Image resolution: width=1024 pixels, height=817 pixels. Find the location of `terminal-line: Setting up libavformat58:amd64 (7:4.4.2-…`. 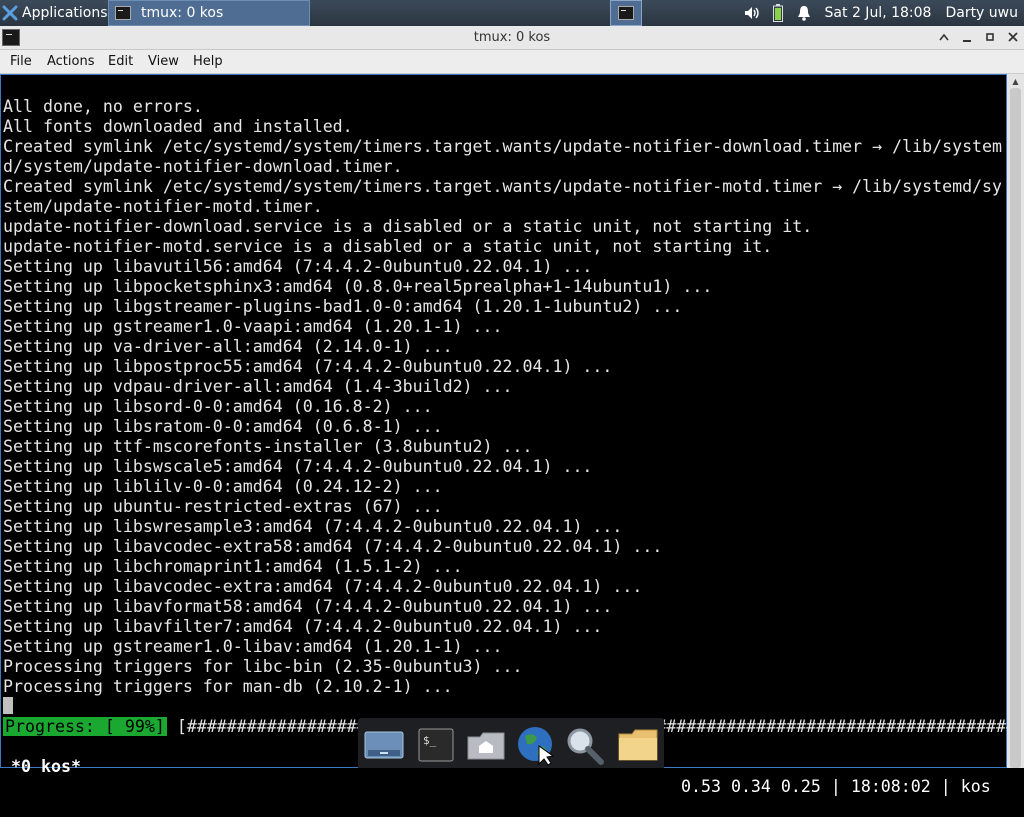

terminal-line: Setting up libavformat58:amd64 (7:4.4.2-… is located at coordinates (308, 606).